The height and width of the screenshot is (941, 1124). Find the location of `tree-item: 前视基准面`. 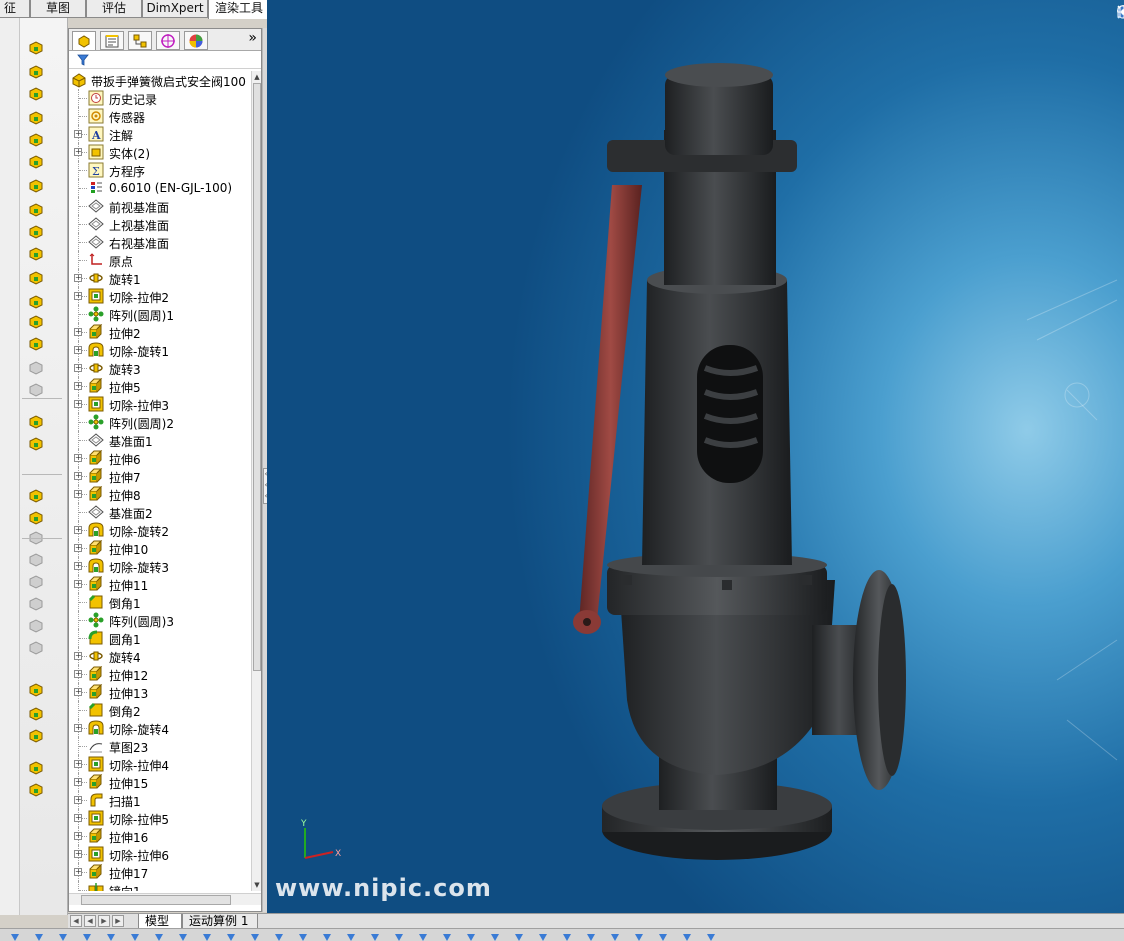

tree-item: 前视基准面 is located at coordinates (160, 206).